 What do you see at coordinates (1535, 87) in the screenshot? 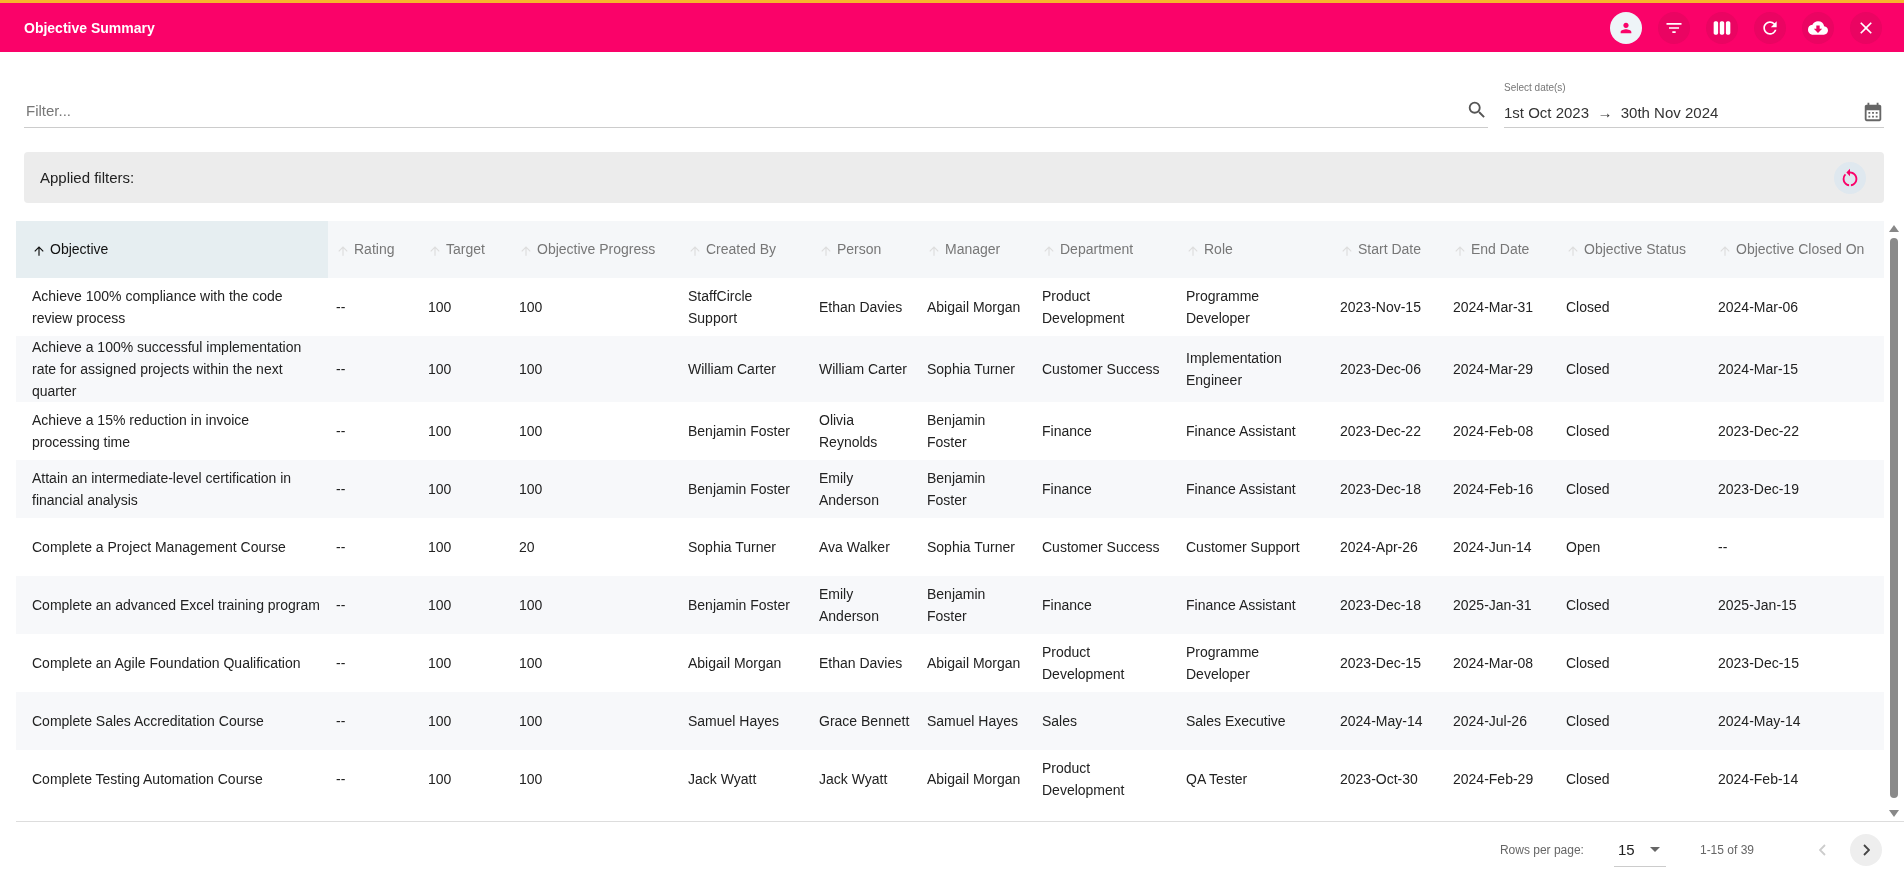
I see `date-label: Select date(s)` at bounding box center [1535, 87].